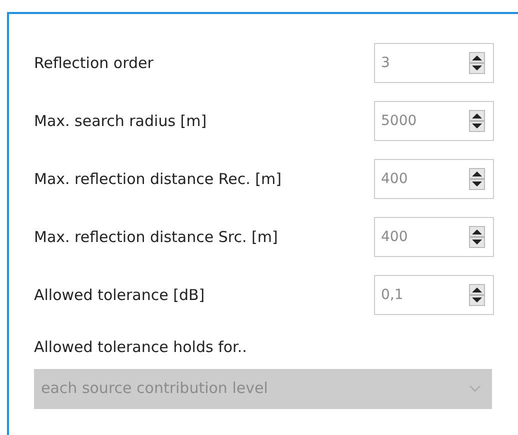  Describe the element at coordinates (434, 121) in the screenshot. I see `spin-box: 5000` at that location.